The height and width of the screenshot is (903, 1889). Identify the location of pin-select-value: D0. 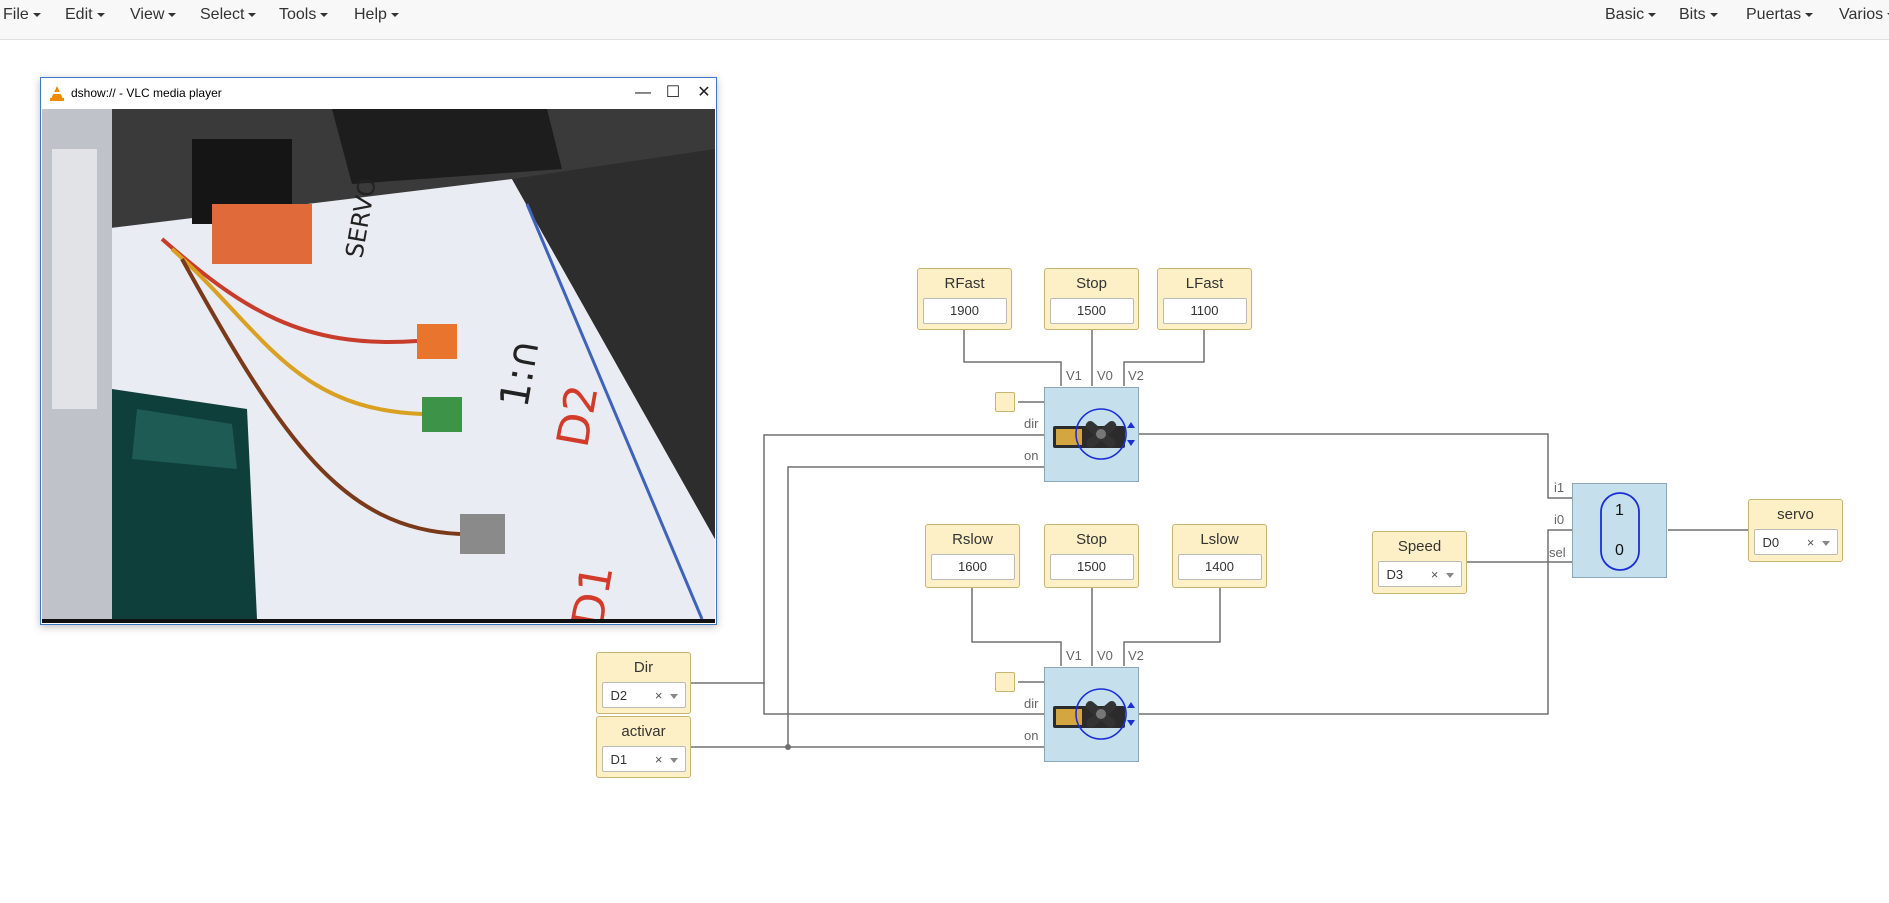
(1771, 542).